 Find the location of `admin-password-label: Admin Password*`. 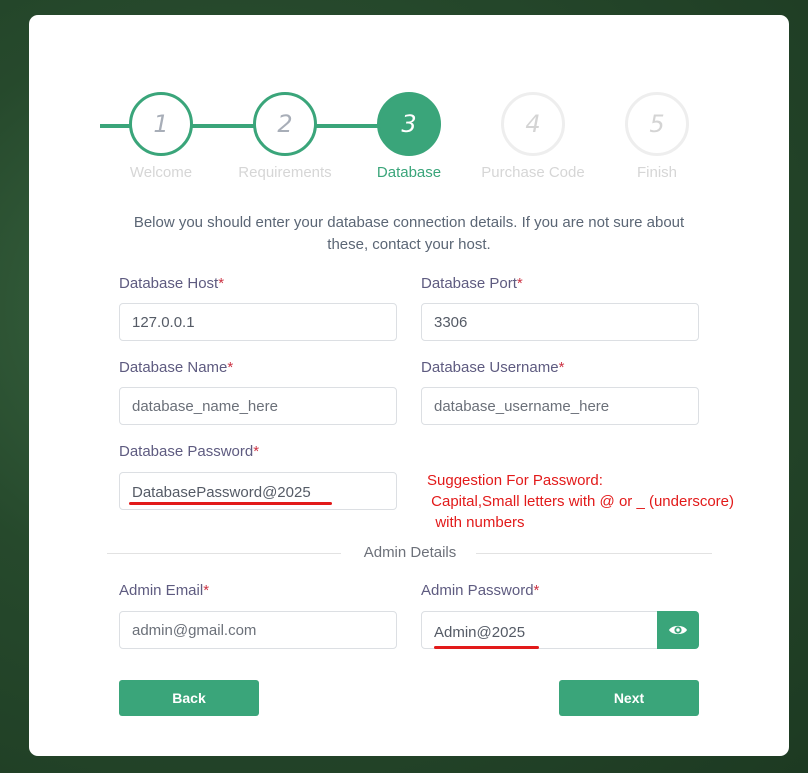

admin-password-label: Admin Password* is located at coordinates (480, 590).